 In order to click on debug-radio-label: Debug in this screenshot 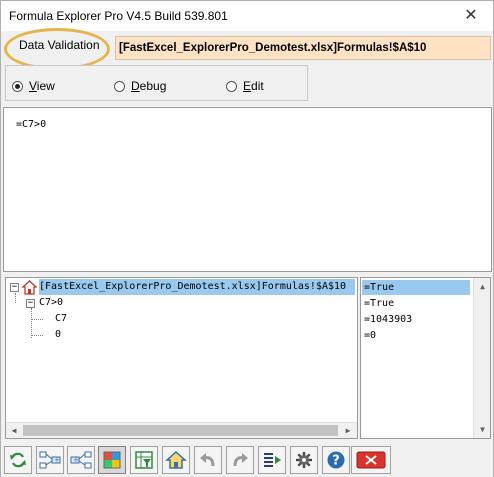, I will do `click(149, 86)`.